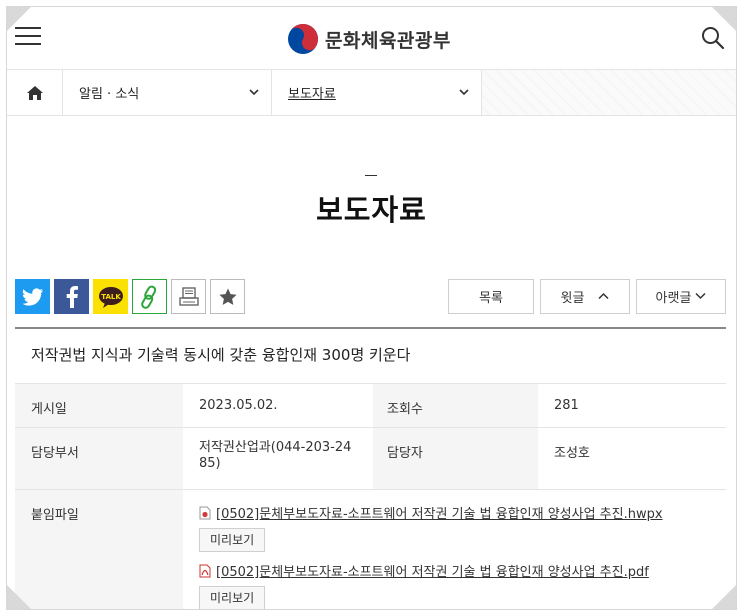 This screenshot has width=743, height=616. Describe the element at coordinates (370, 405) in the screenshot. I see `table-row: 게시일 2023.05.02. 조회수 281` at that location.